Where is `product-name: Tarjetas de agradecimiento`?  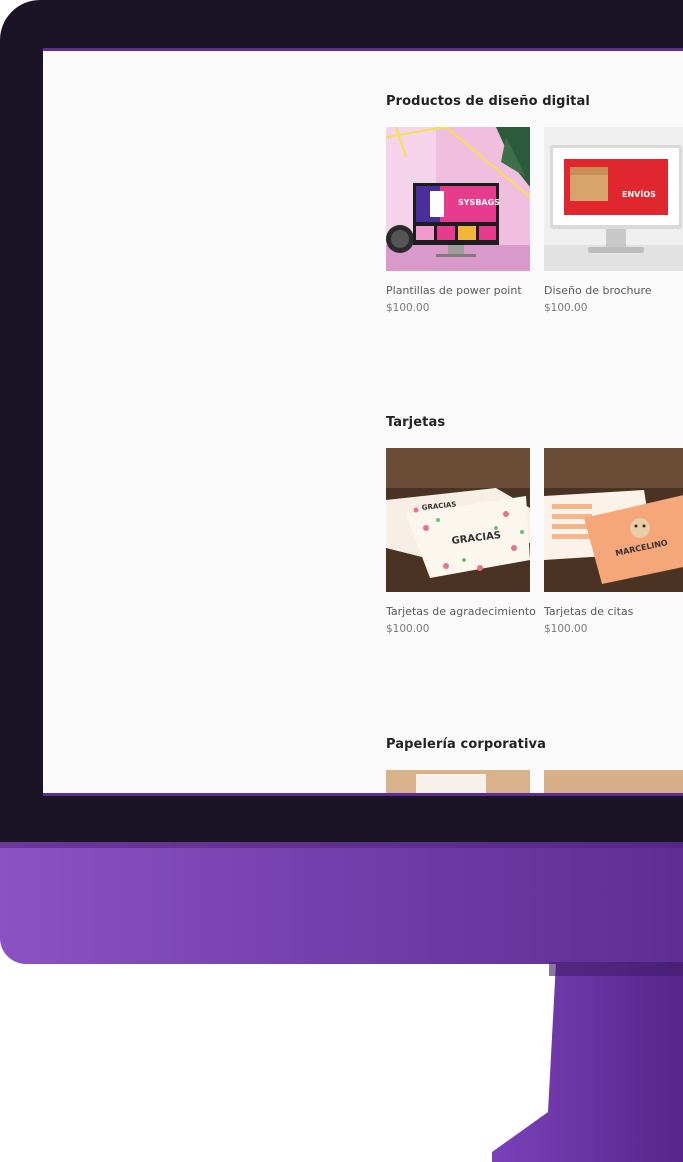
product-name: Tarjetas de agradecimiento is located at coordinates (461, 611).